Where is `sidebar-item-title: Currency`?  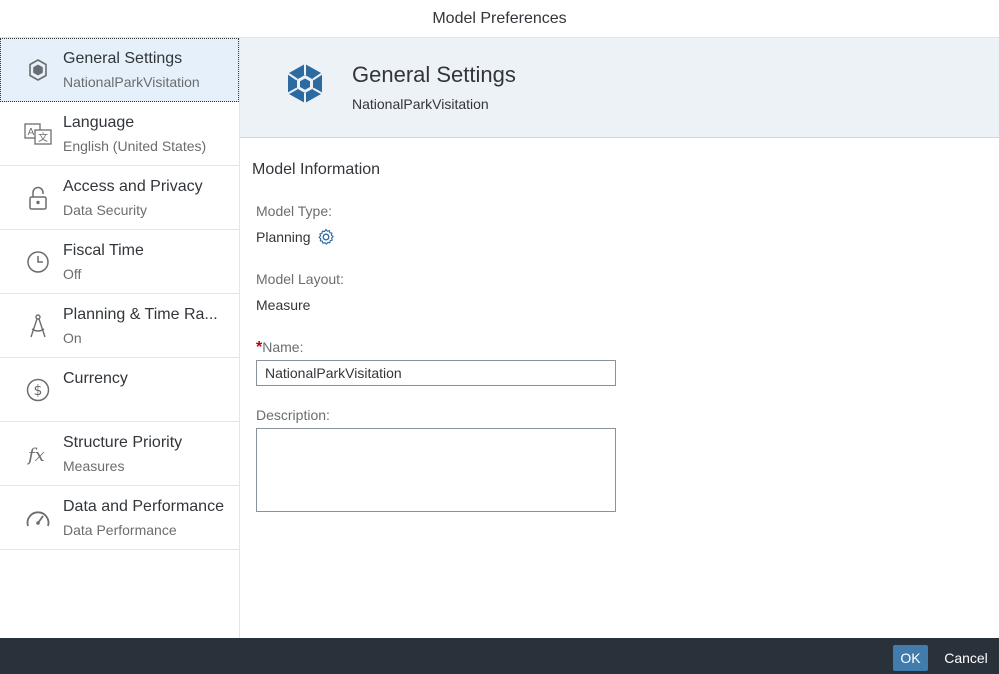 sidebar-item-title: Currency is located at coordinates (95, 378).